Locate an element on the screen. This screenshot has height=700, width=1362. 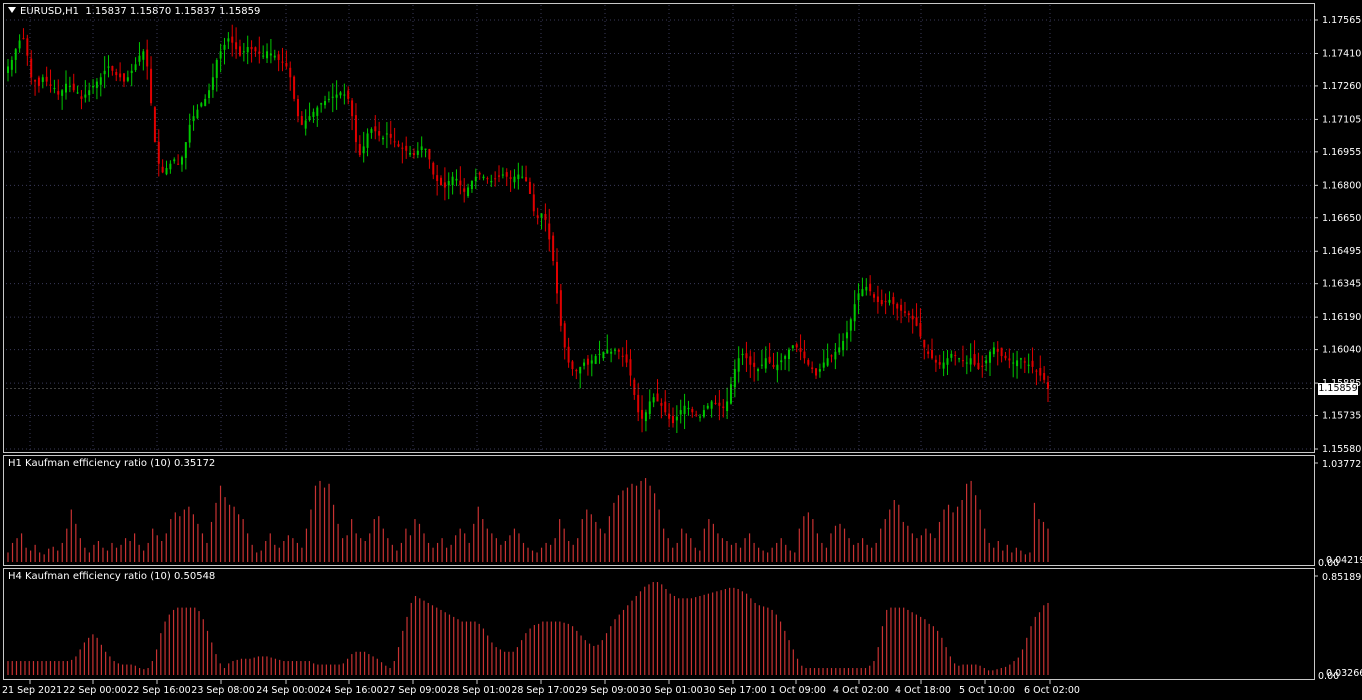
x-tick-label: 27 Sep 09:00 is located at coordinates (414, 690).